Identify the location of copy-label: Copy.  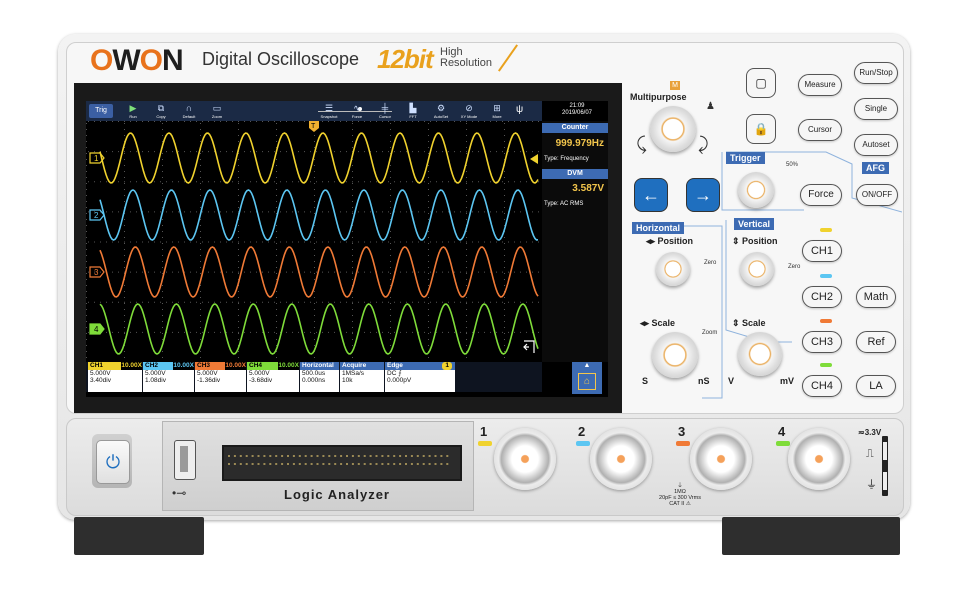
(161, 116).